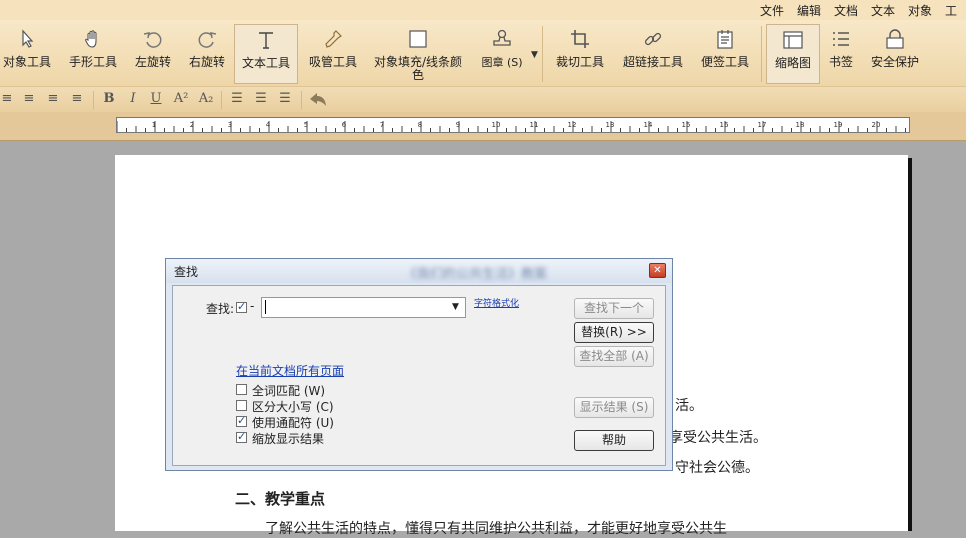  I want to click on crop-tool-button: 裁切工具, so click(580, 54).